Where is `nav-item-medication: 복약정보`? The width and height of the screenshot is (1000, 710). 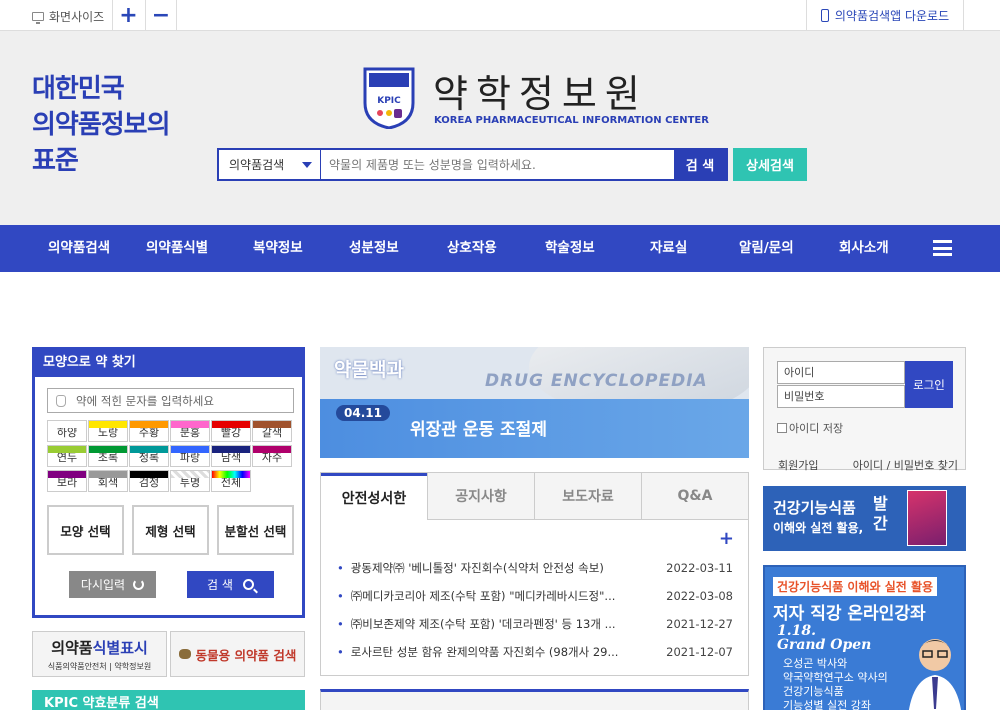 nav-item-medication: 복약정보 is located at coordinates (278, 248).